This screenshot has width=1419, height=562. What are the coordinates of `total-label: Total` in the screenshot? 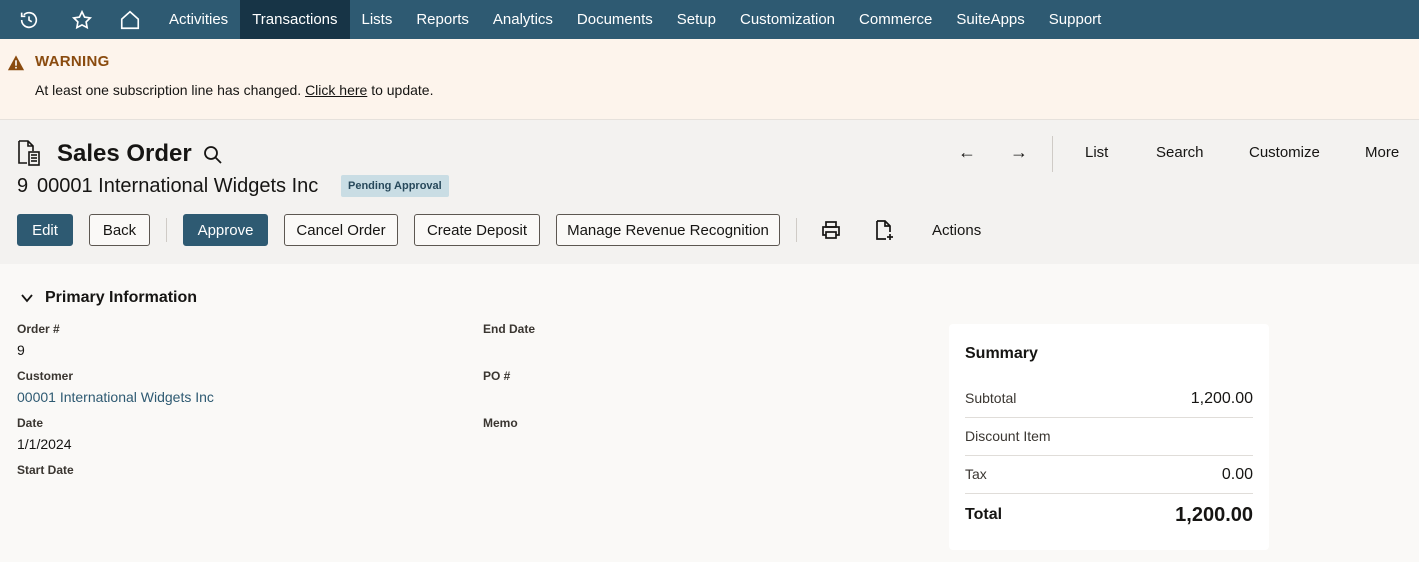 It's located at (984, 514).